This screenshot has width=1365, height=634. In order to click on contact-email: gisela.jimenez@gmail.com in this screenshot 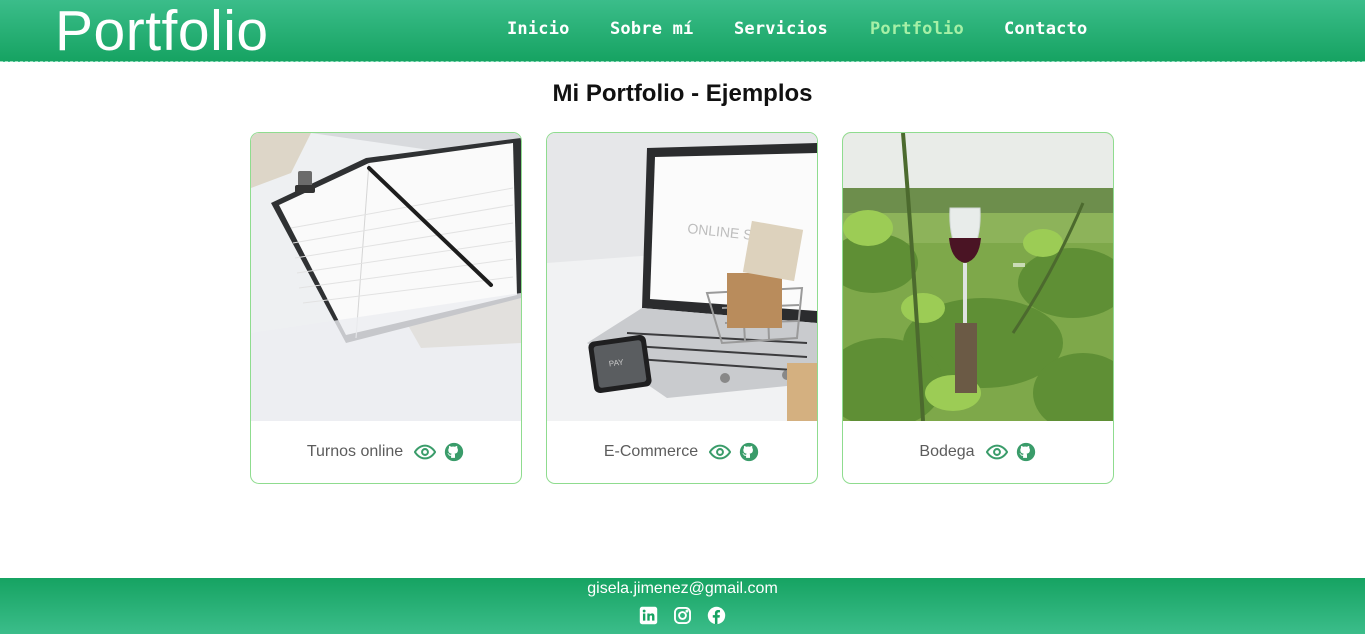, I will do `click(682, 589)`.